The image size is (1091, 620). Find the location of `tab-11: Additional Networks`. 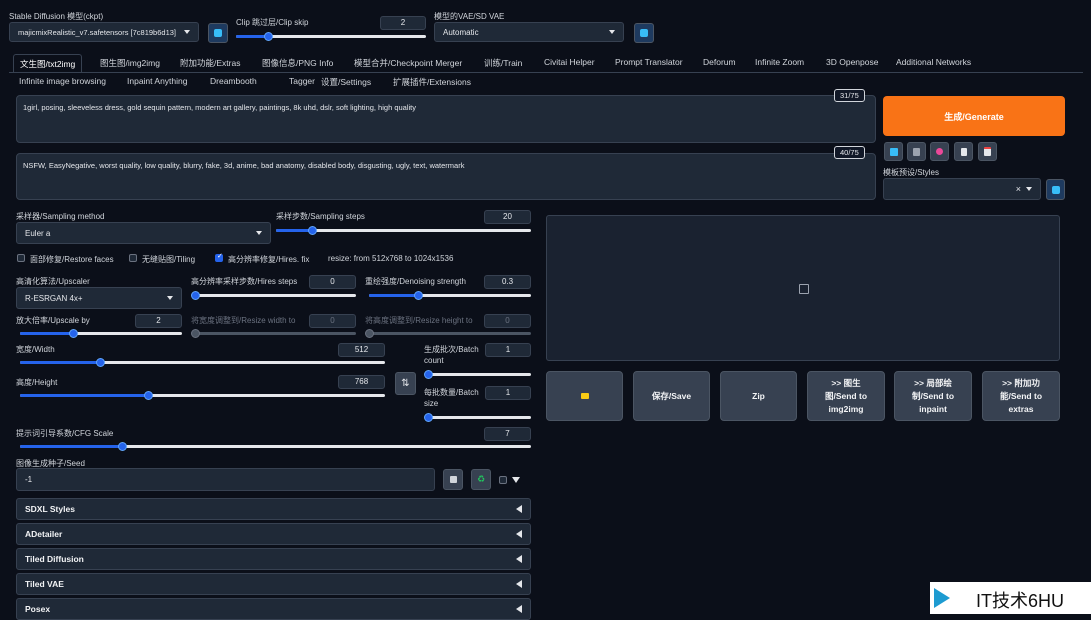

tab-11: Additional Networks is located at coordinates (933, 62).